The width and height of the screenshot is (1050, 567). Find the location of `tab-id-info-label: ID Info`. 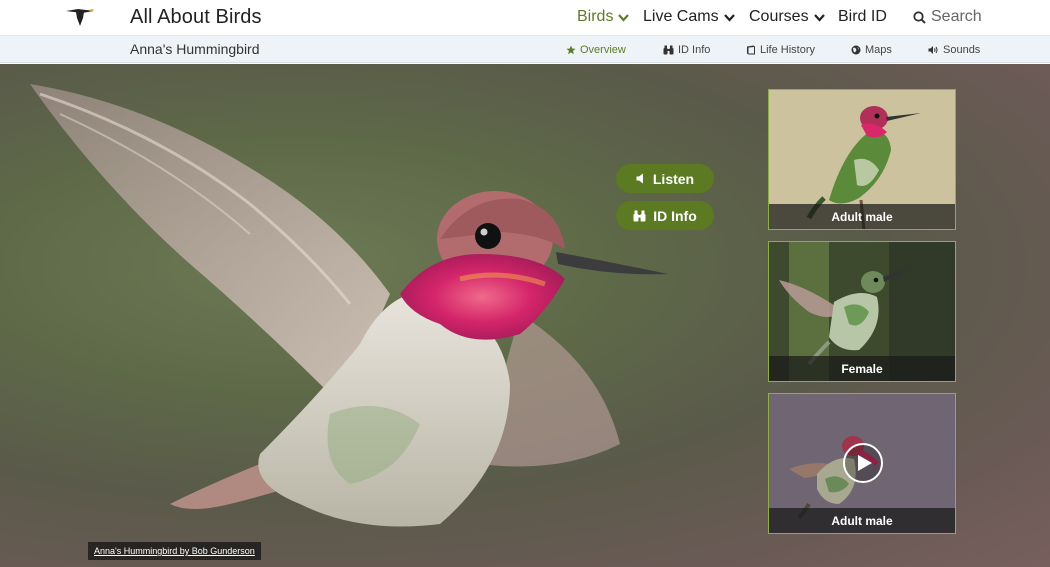

tab-id-info-label: ID Info is located at coordinates (694, 50).